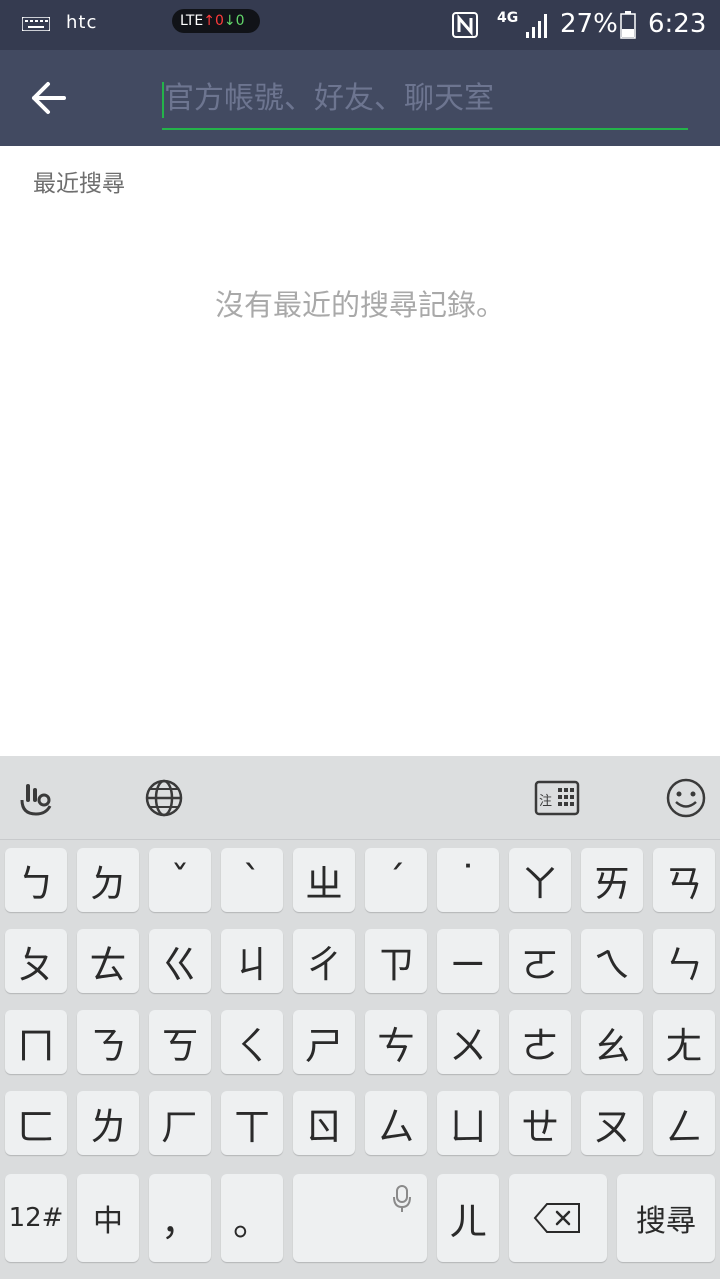  I want to click on key-tone2: ˊ, so click(396, 880).